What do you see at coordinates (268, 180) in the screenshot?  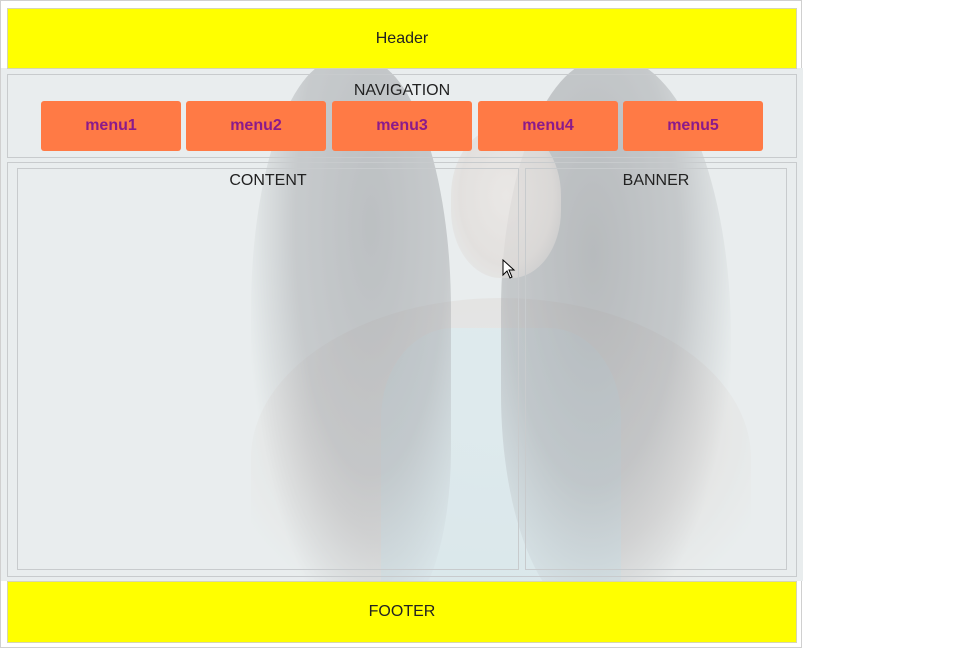 I see `content-title: CONTENT` at bounding box center [268, 180].